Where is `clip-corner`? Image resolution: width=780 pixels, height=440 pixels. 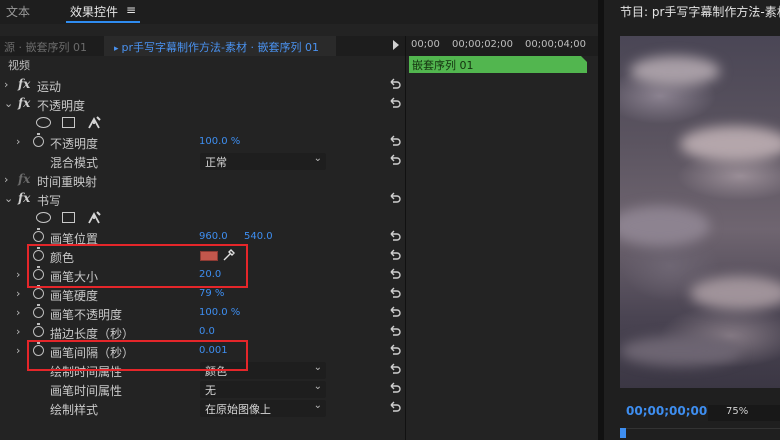
clip-corner is located at coordinates (584, 59).